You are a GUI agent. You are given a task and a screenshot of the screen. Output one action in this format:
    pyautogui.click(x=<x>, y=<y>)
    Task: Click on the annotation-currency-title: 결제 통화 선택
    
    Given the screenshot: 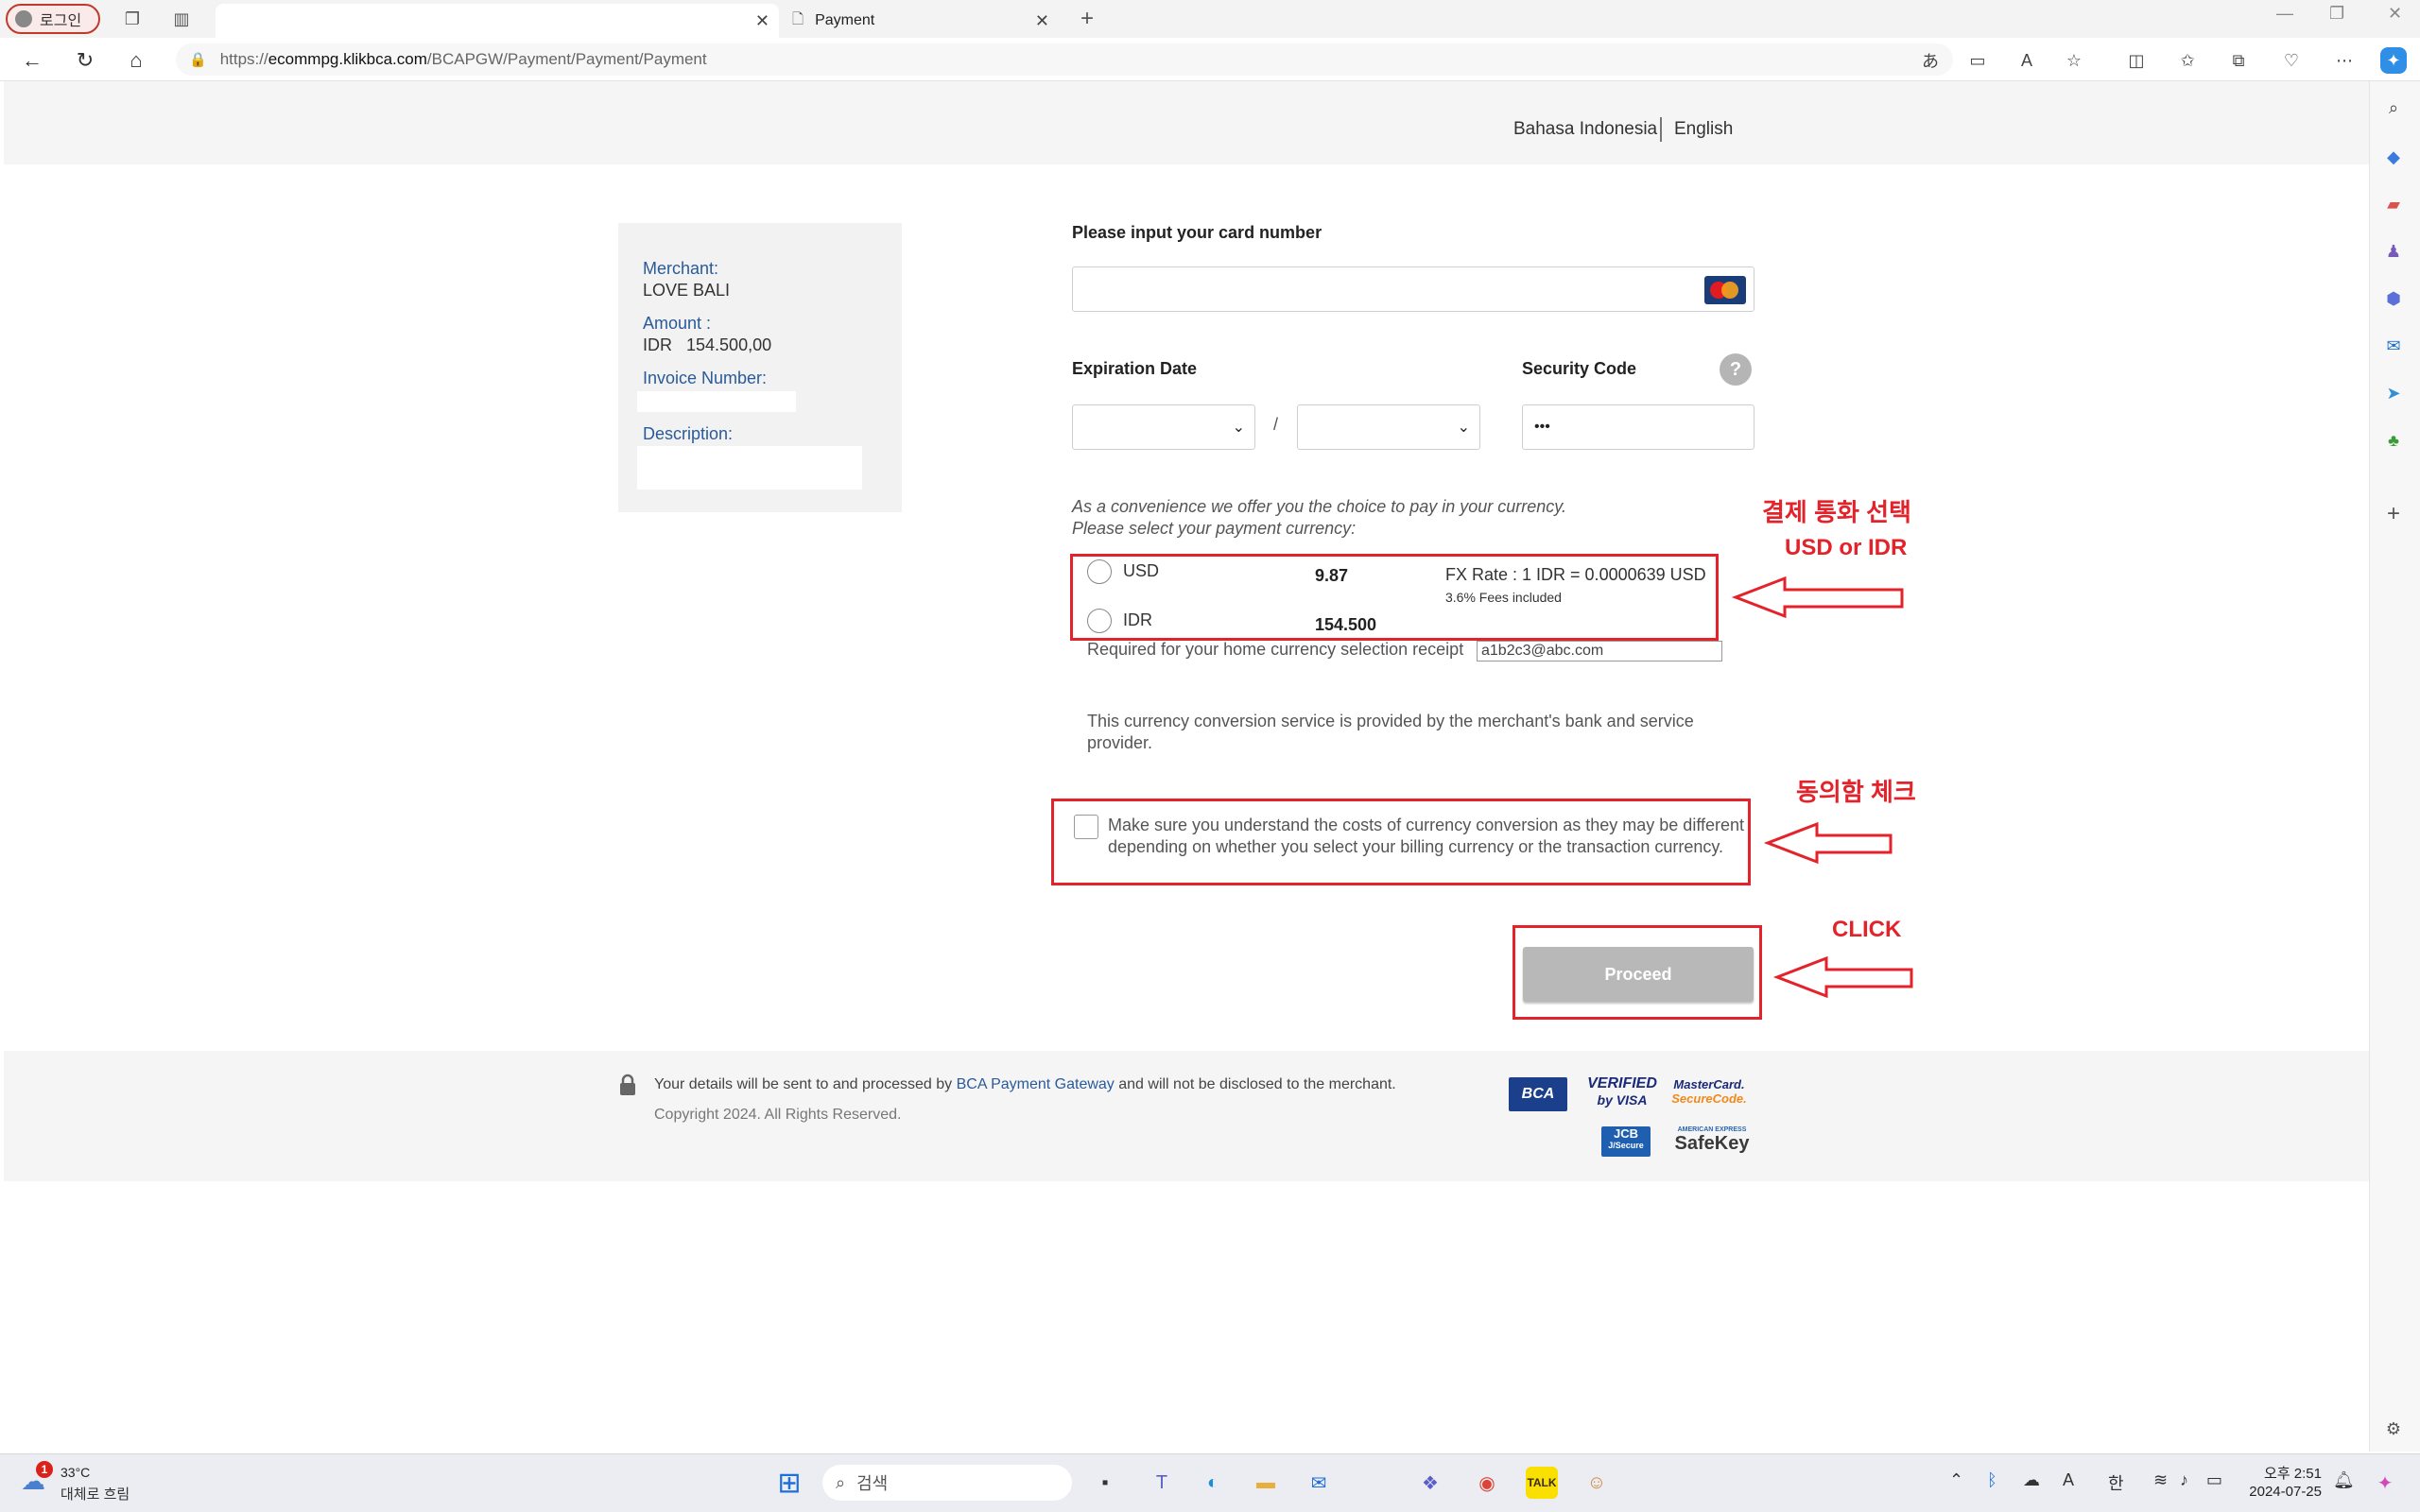 What is the action you would take?
    pyautogui.click(x=1836, y=512)
    